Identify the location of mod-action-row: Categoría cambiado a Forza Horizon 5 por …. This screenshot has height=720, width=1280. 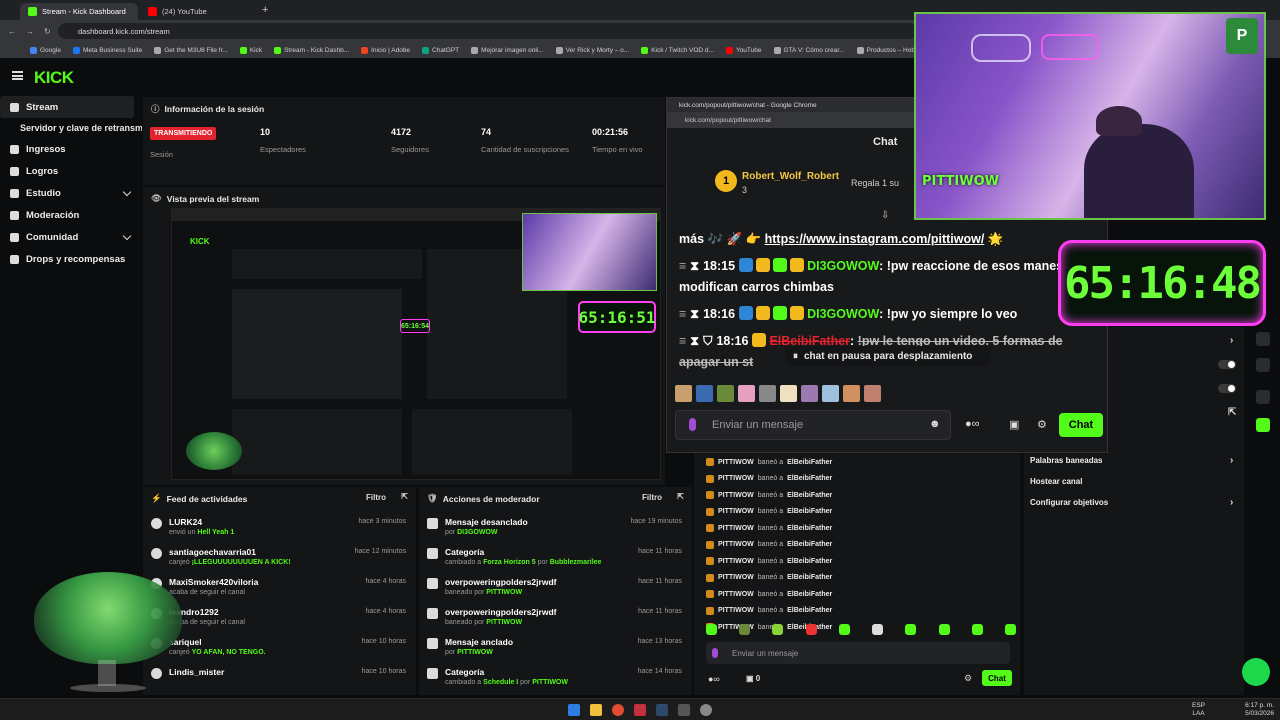
(555, 558).